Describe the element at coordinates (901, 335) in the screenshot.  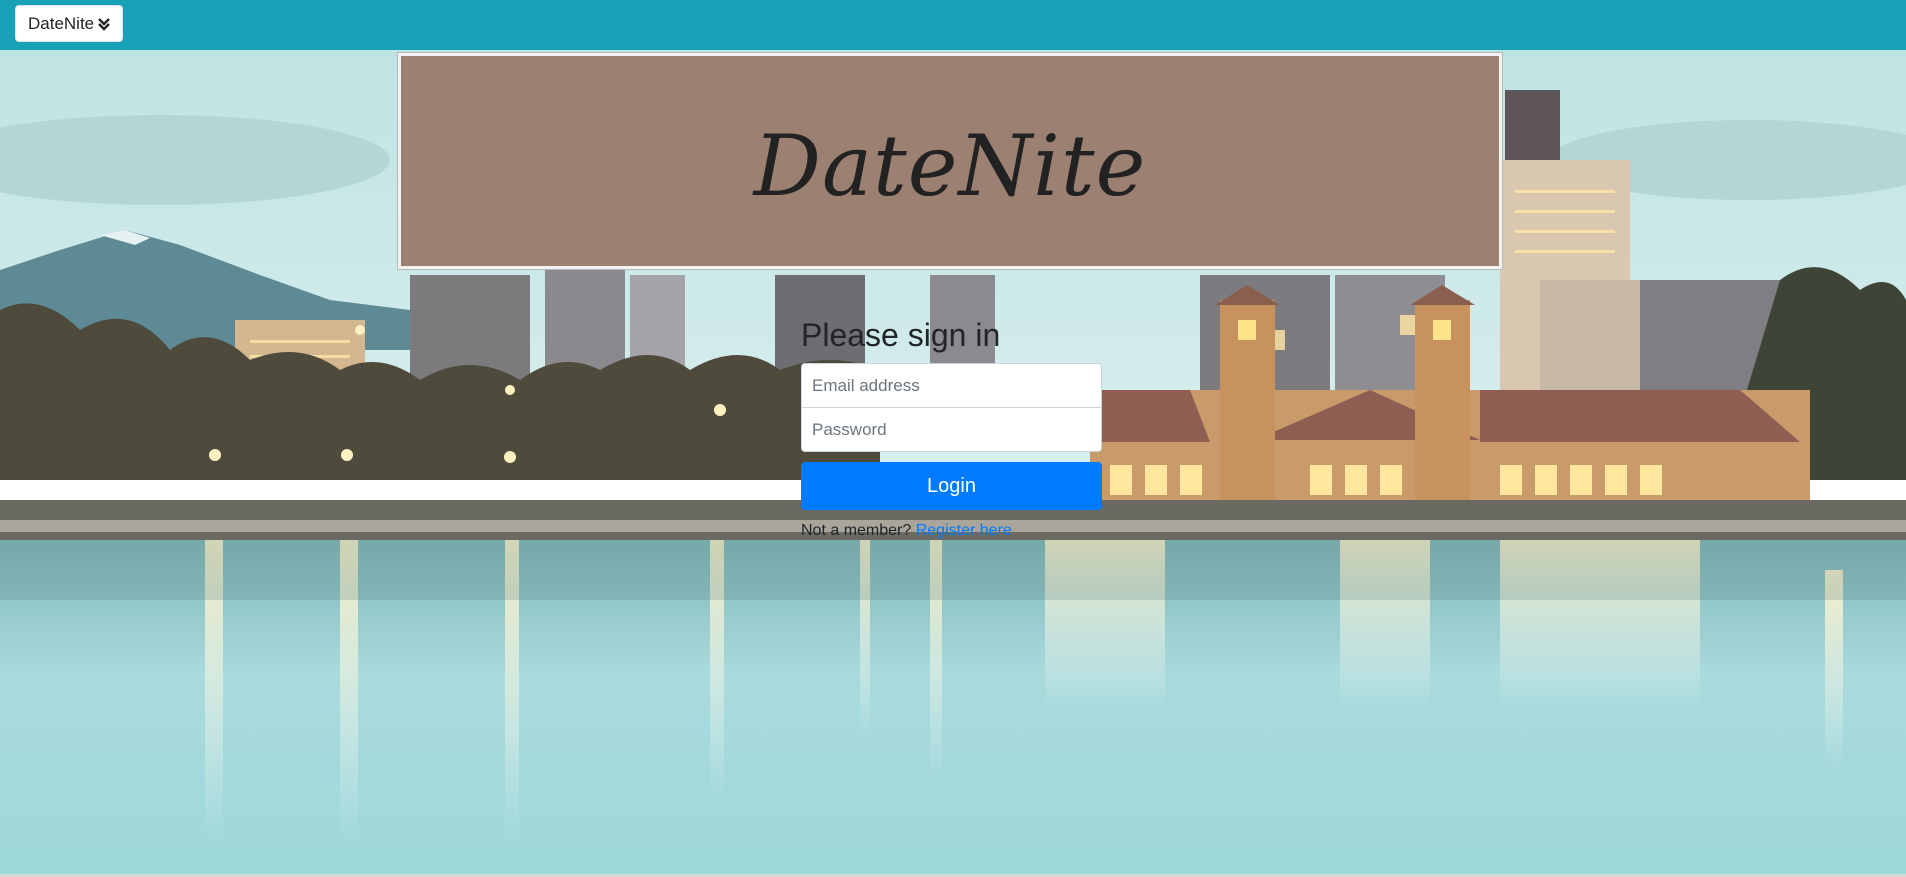
I see `signin-heading: Please sign in` at that location.